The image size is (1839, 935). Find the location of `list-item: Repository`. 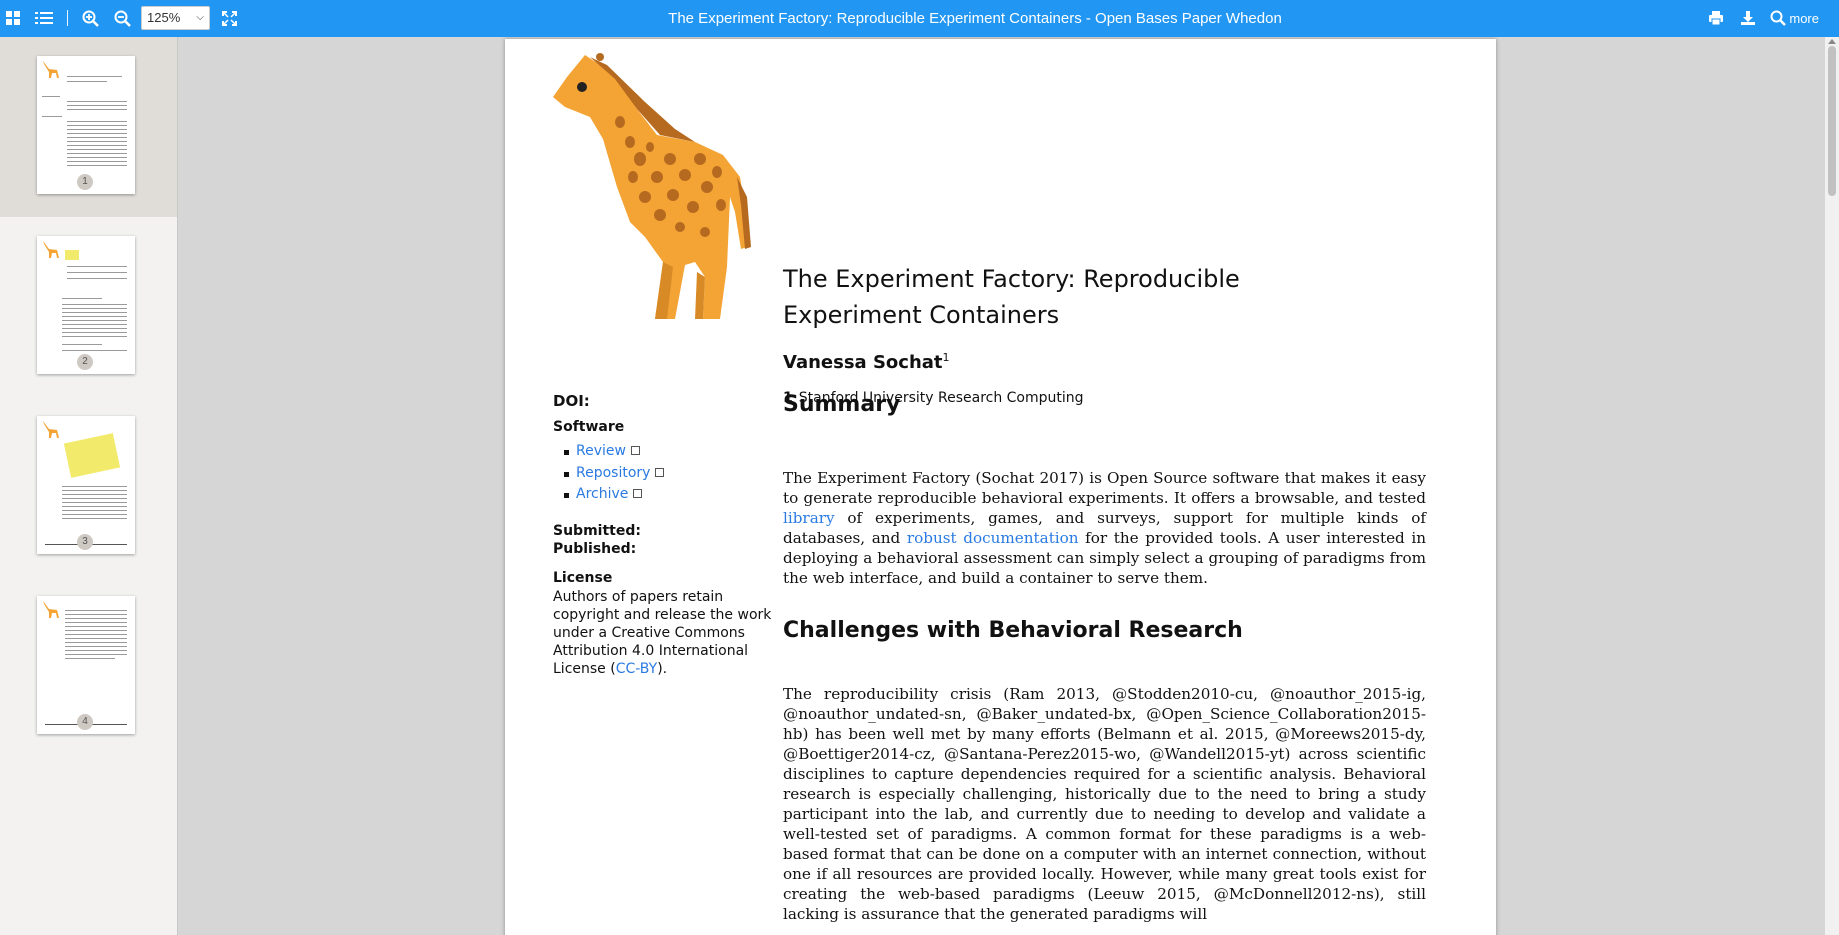

list-item: Repository is located at coordinates (614, 476).